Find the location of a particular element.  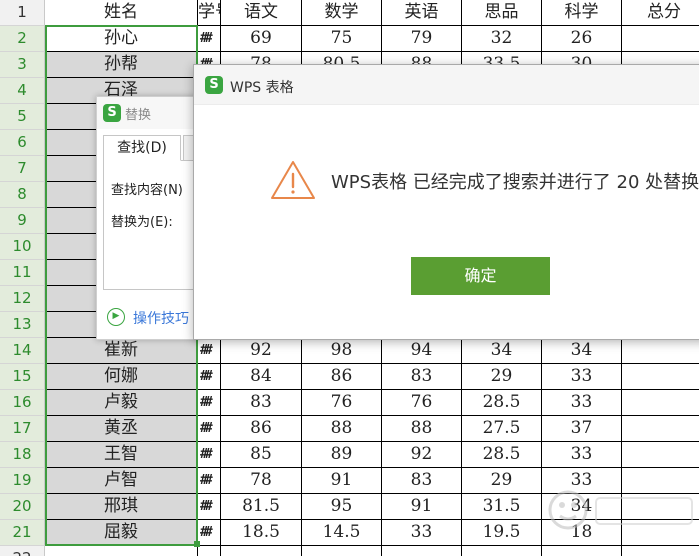

cell-science is located at coordinates (582, 551).